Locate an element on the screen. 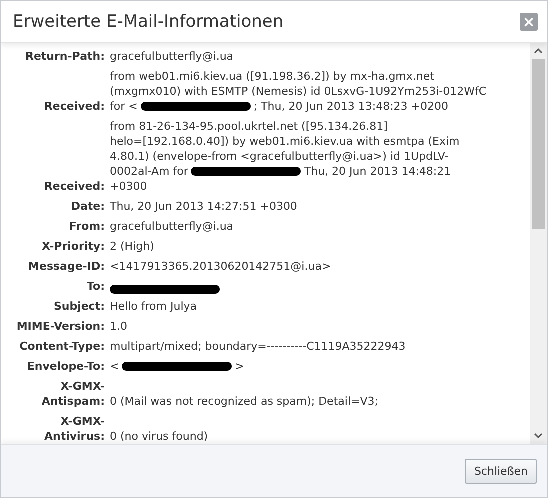  close-dialog-button: Schließen is located at coordinates (501, 471).